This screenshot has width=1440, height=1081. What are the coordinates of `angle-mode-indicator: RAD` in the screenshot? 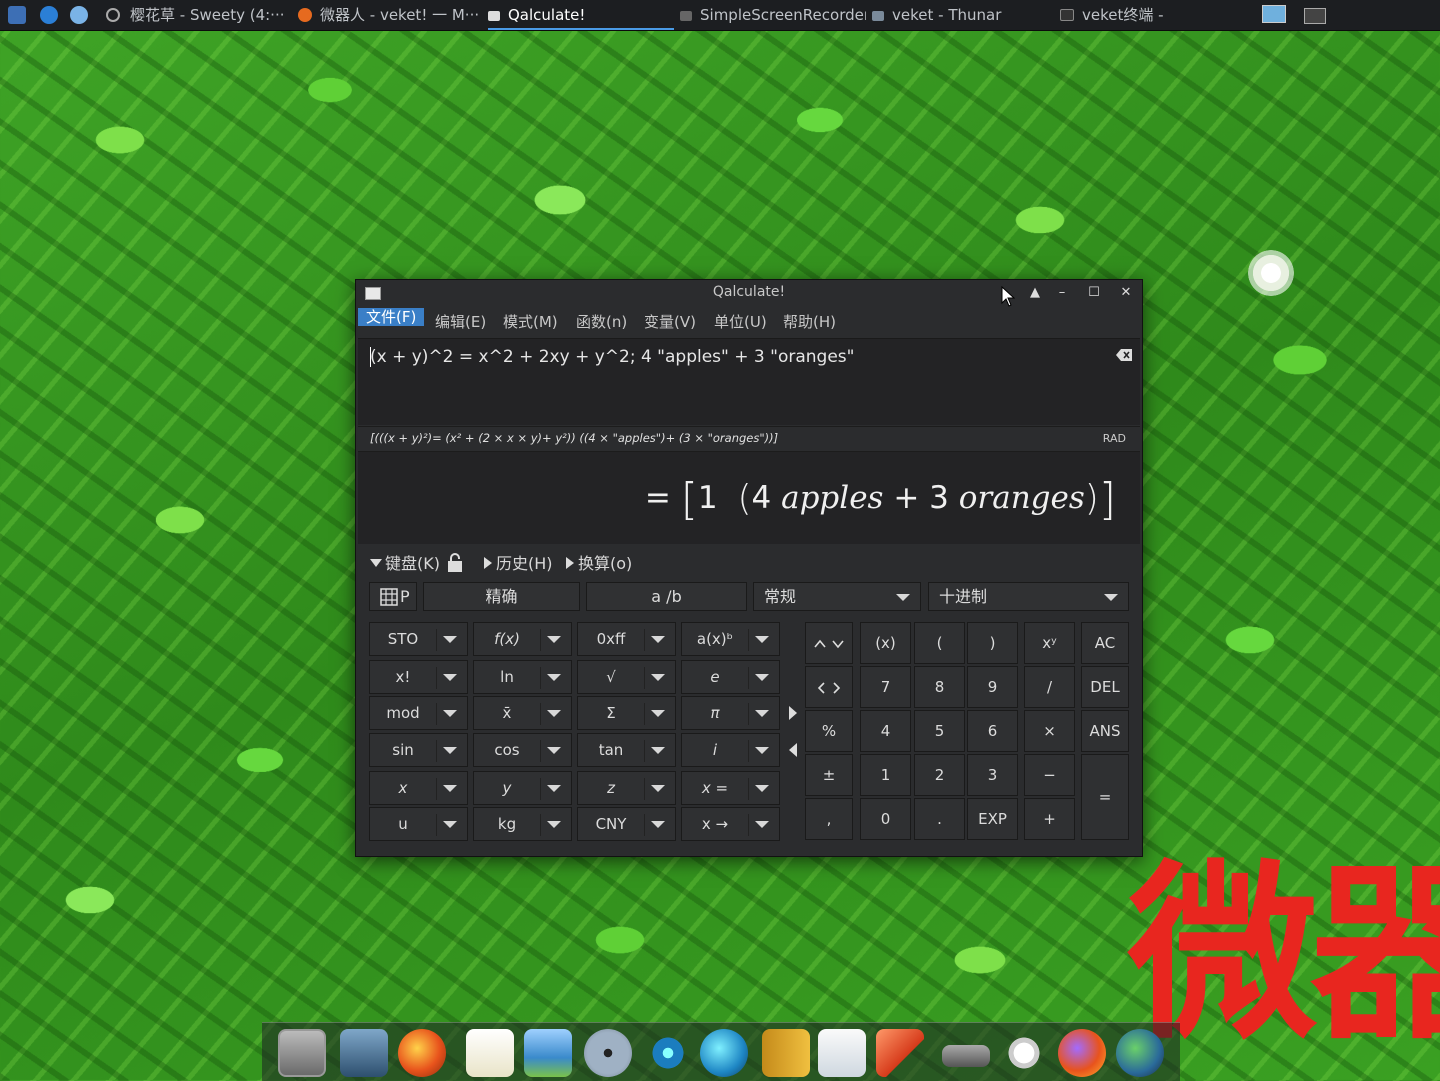 It's located at (1114, 438).